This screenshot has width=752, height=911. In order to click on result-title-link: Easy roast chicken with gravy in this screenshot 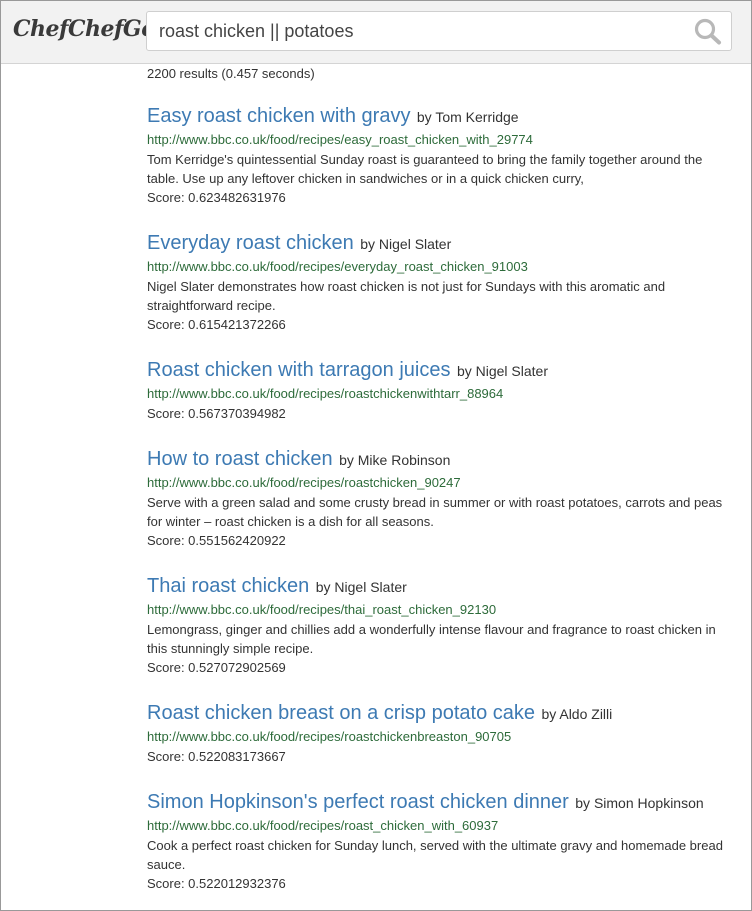, I will do `click(278, 116)`.